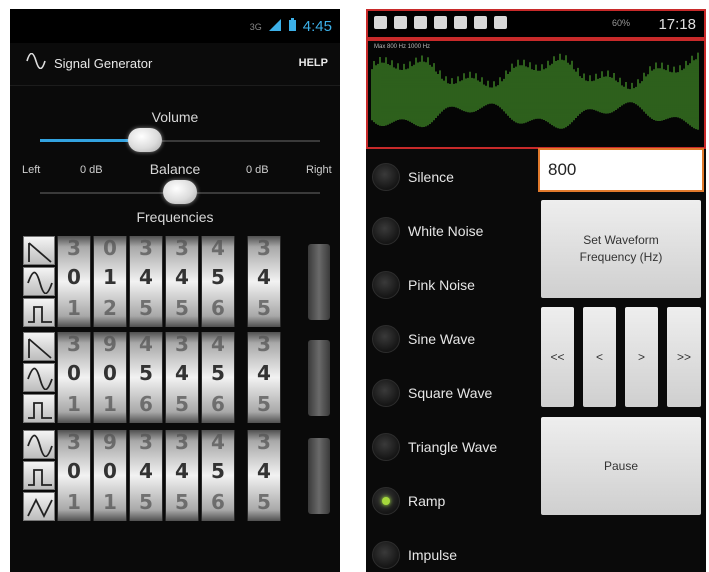 This screenshot has height=572, width=709. I want to click on frequency-input, so click(621, 170).